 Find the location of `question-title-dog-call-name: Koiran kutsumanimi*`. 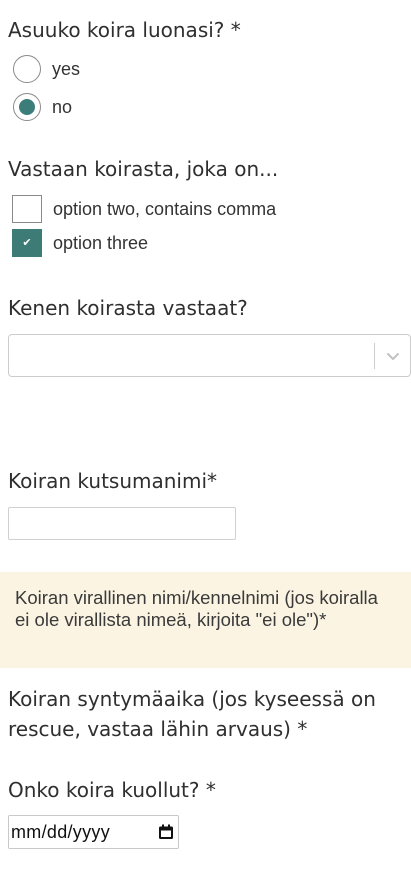

question-title-dog-call-name: Koiran kutsumanimi* is located at coordinates (113, 481).